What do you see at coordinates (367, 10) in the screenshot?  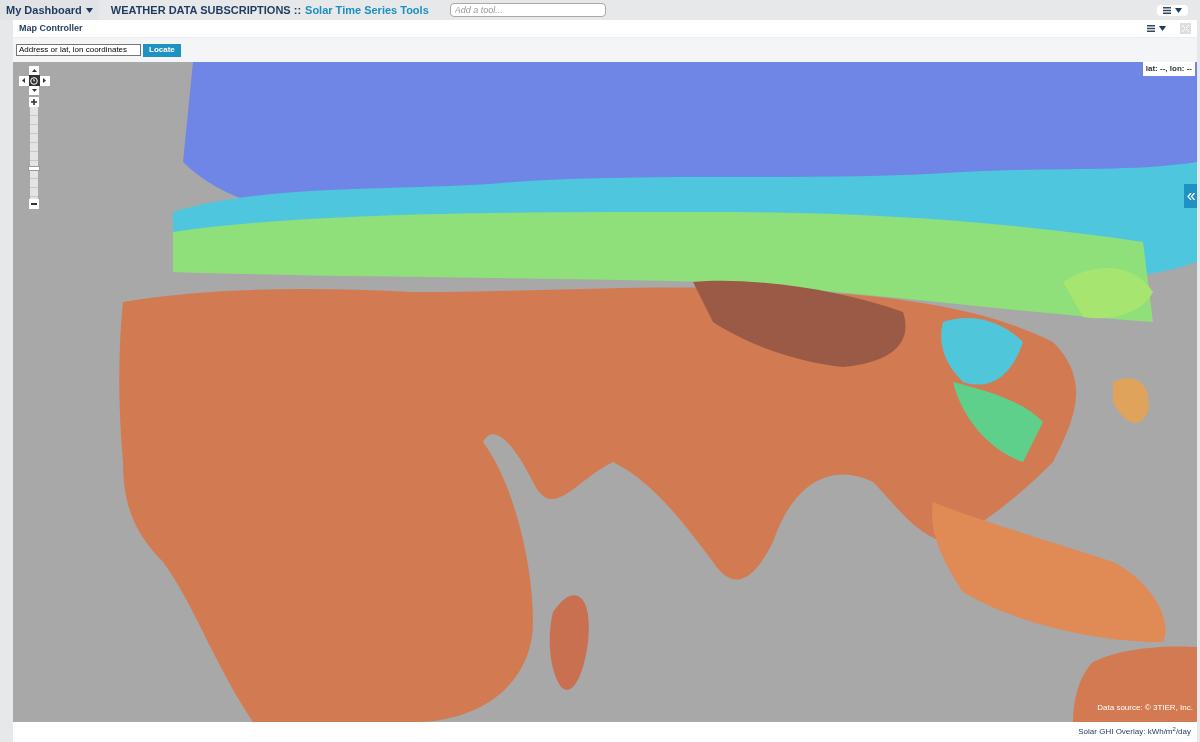 I see `breadcrumb-page: Solar Time Series Tools` at bounding box center [367, 10].